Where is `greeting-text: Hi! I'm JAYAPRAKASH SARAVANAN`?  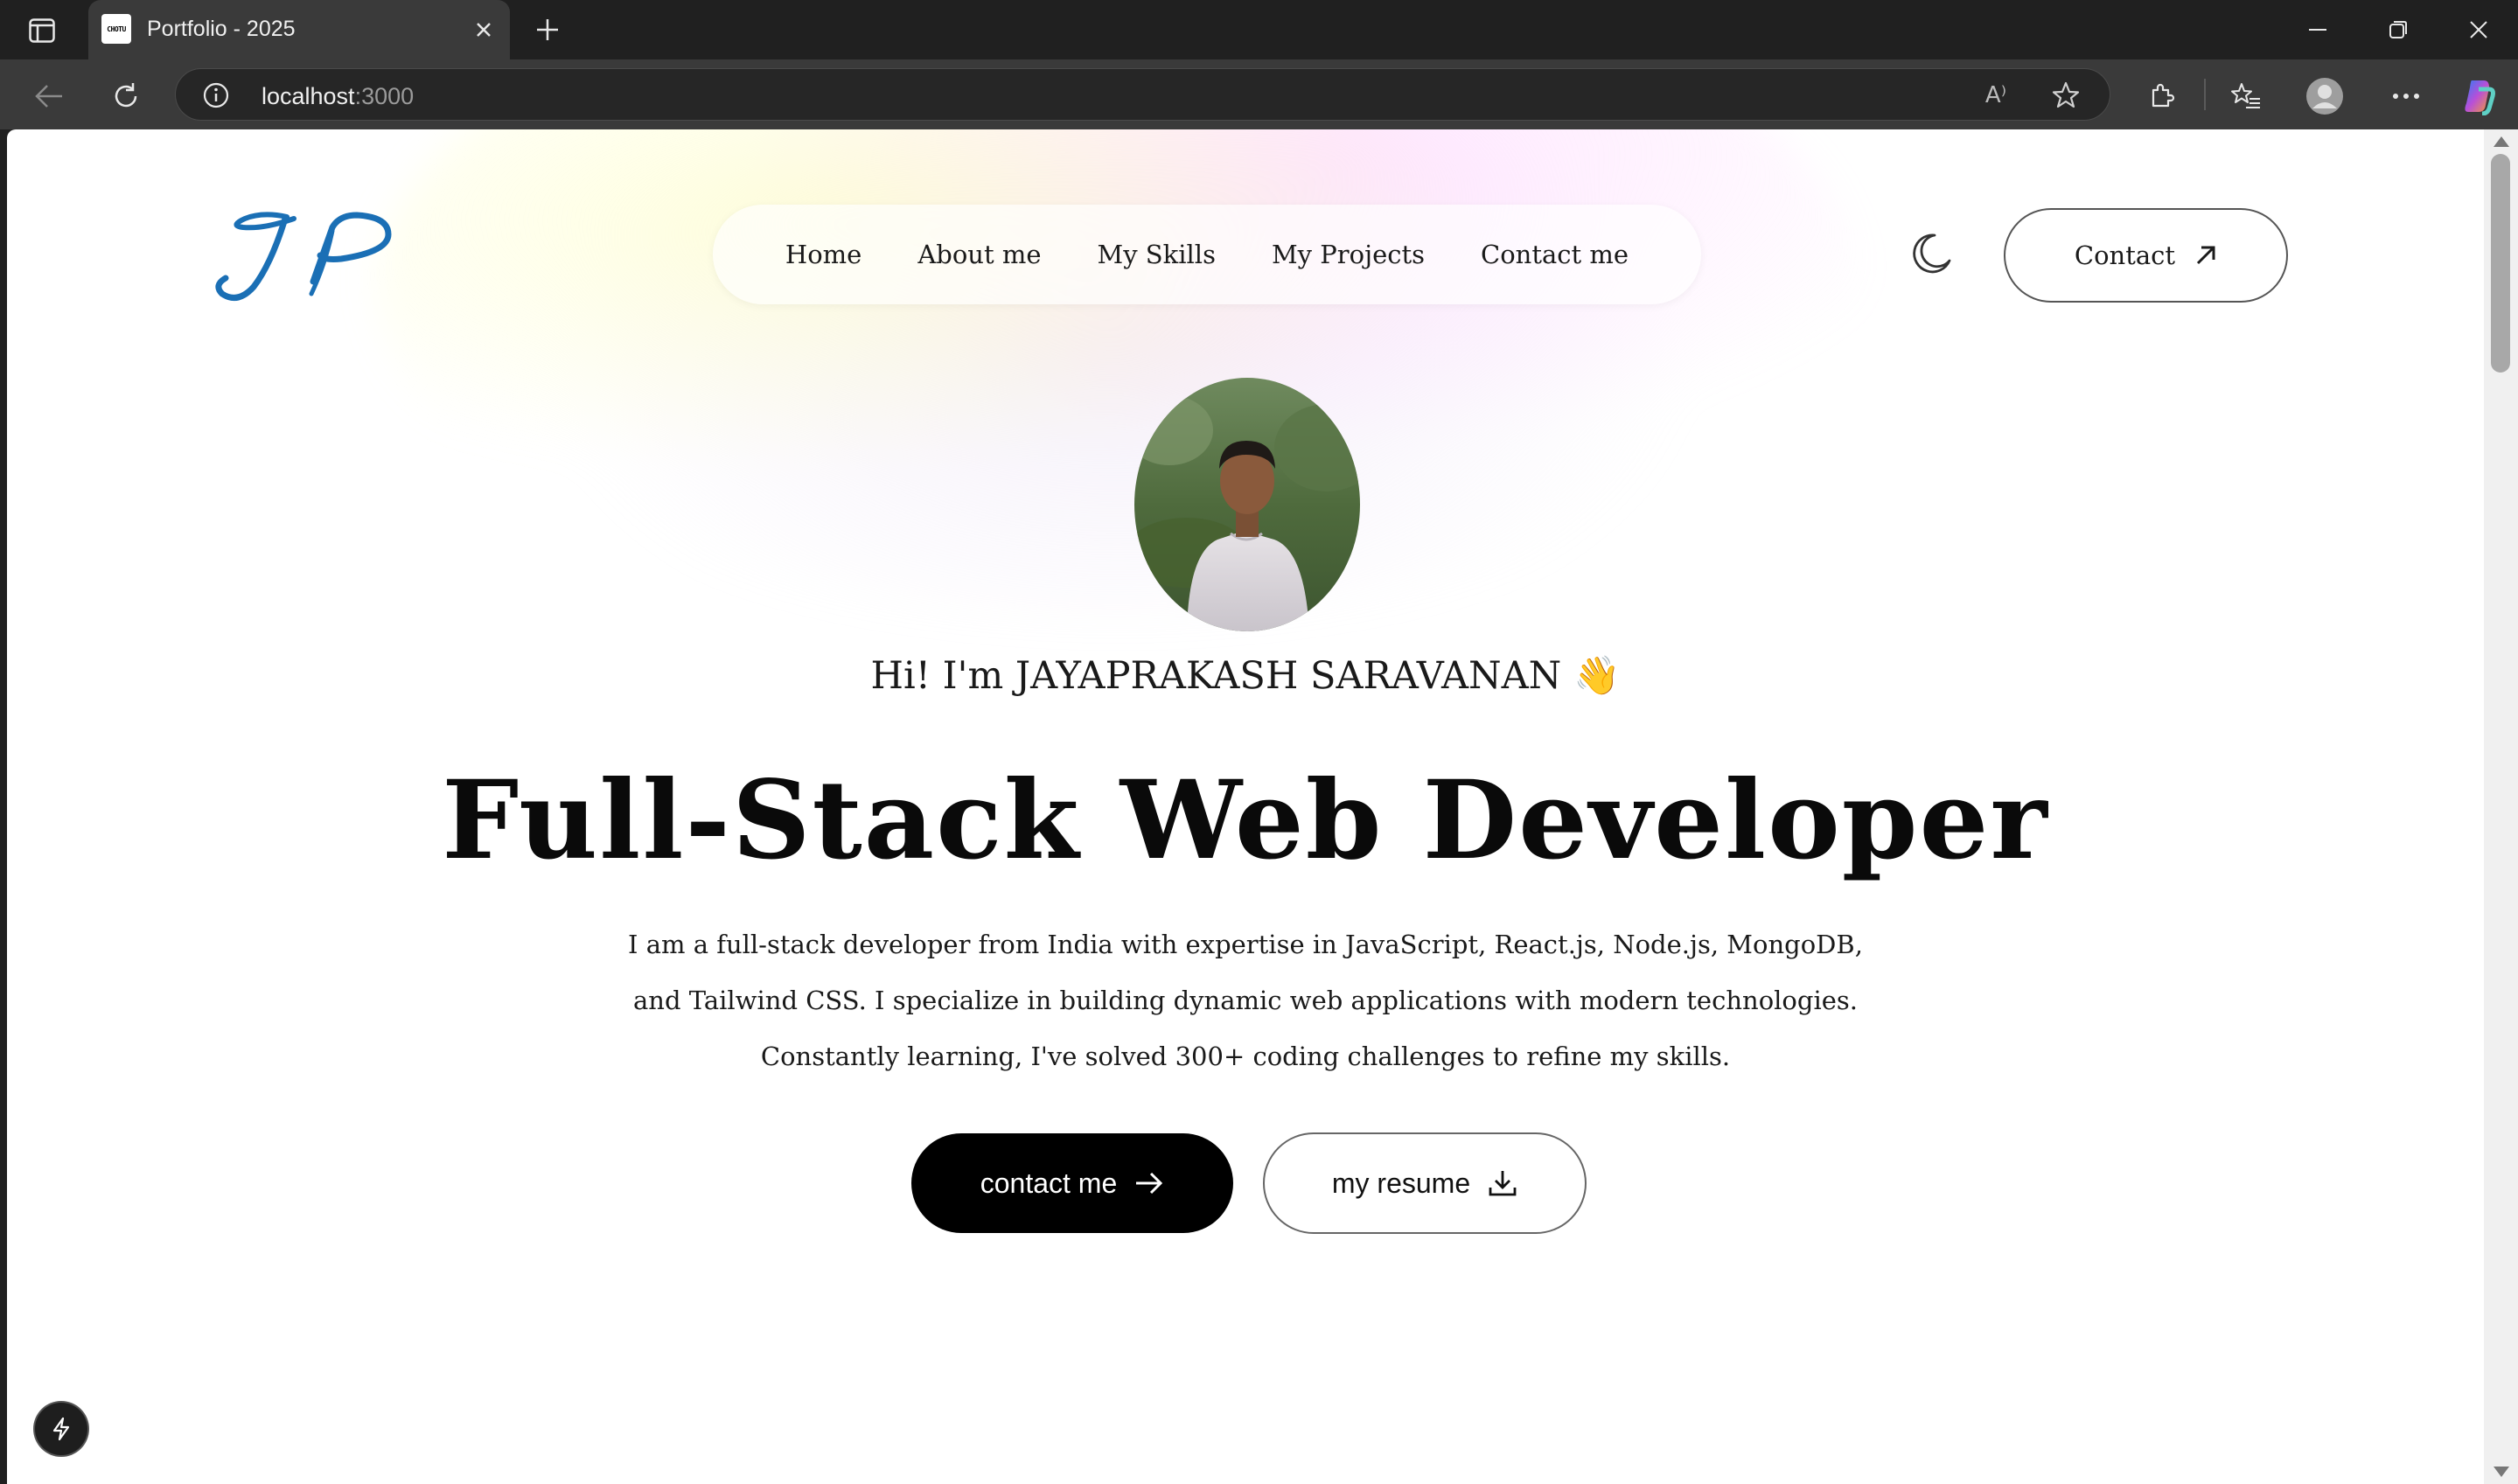
greeting-text: Hi! I'm JAYAPRAKASH SARAVANAN is located at coordinates (1216, 676).